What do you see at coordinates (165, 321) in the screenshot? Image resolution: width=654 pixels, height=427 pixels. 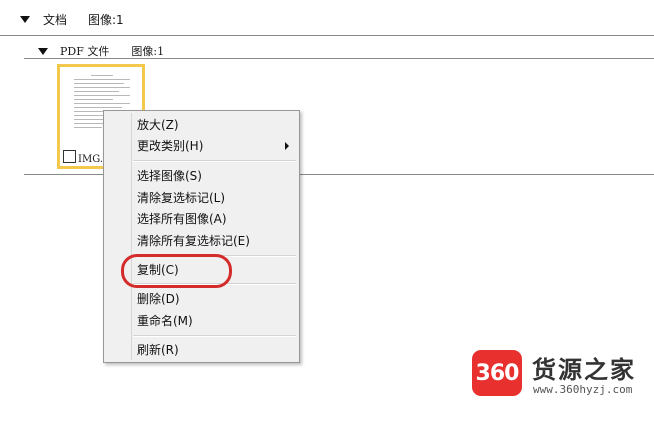 I see `menu-item-rename: 重命名(M)` at bounding box center [165, 321].